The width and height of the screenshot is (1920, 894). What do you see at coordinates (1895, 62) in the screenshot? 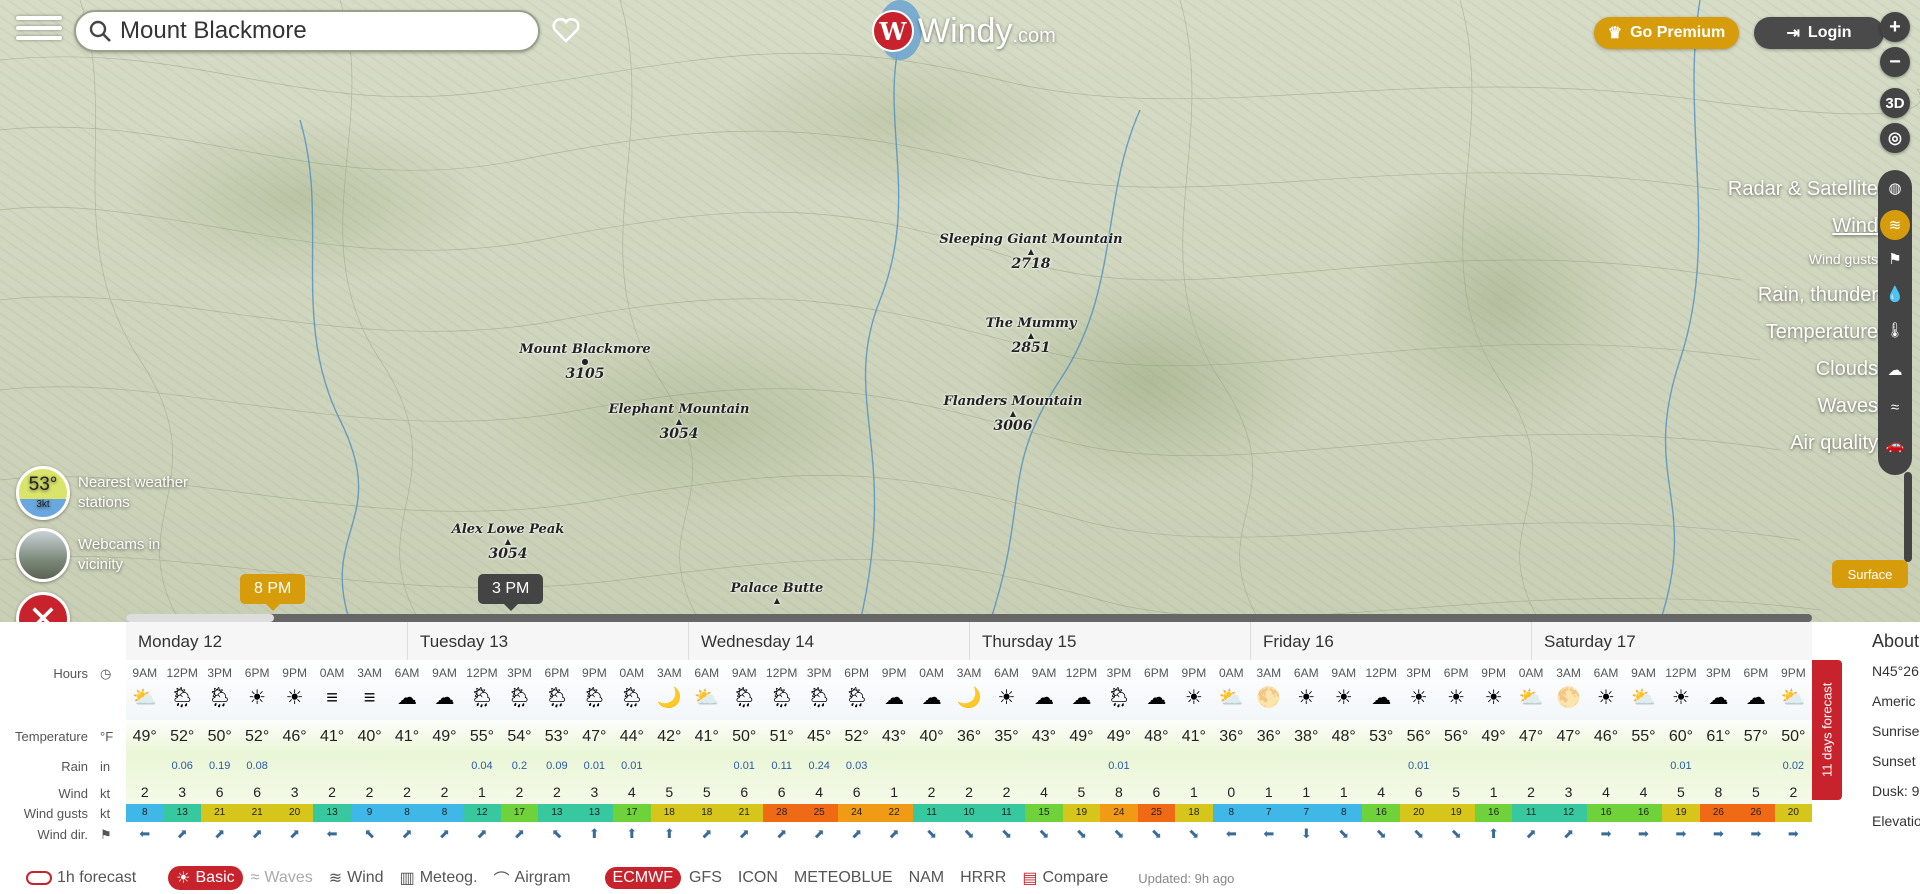
I see `zoom-out-button: −` at bounding box center [1895, 62].